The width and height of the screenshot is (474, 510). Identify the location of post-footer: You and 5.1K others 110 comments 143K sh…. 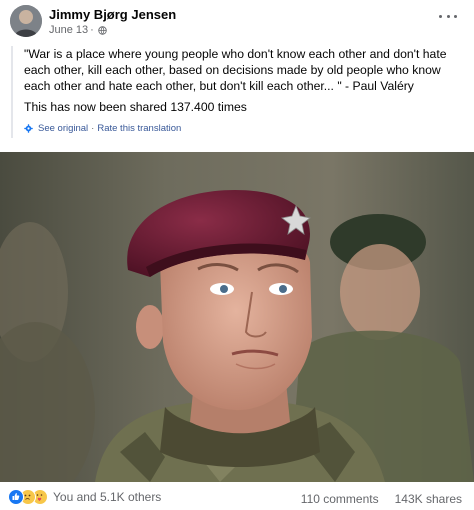
(237, 496).